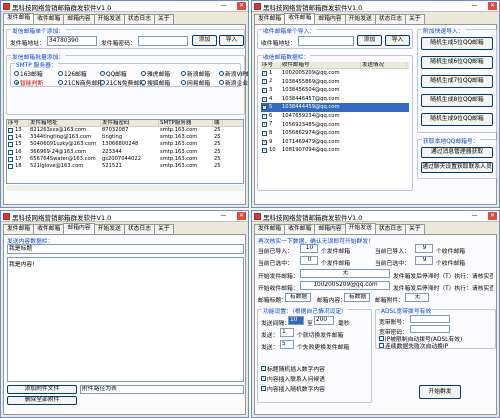 The height and width of the screenshot is (418, 500). Describe the element at coordinates (335, 107) in the screenshot. I see `table-row: ✓ 5 1038444459@qq.com` at that location.